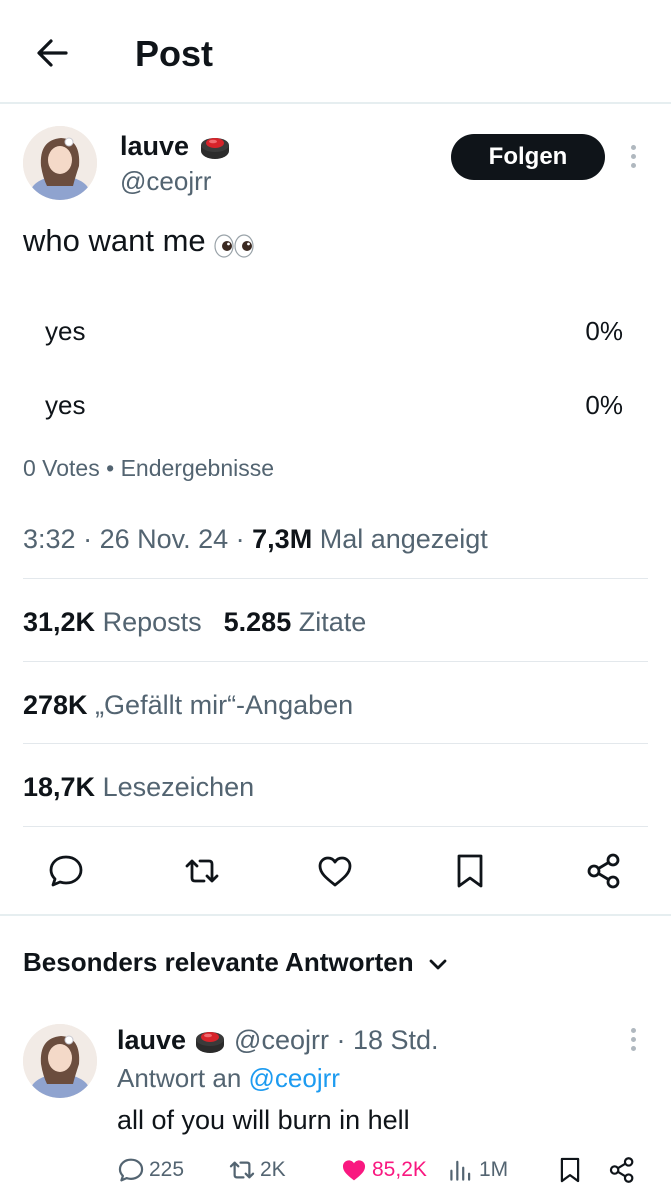 This screenshot has height=1200, width=671. I want to click on like-count: 85,2K, so click(399, 1169).